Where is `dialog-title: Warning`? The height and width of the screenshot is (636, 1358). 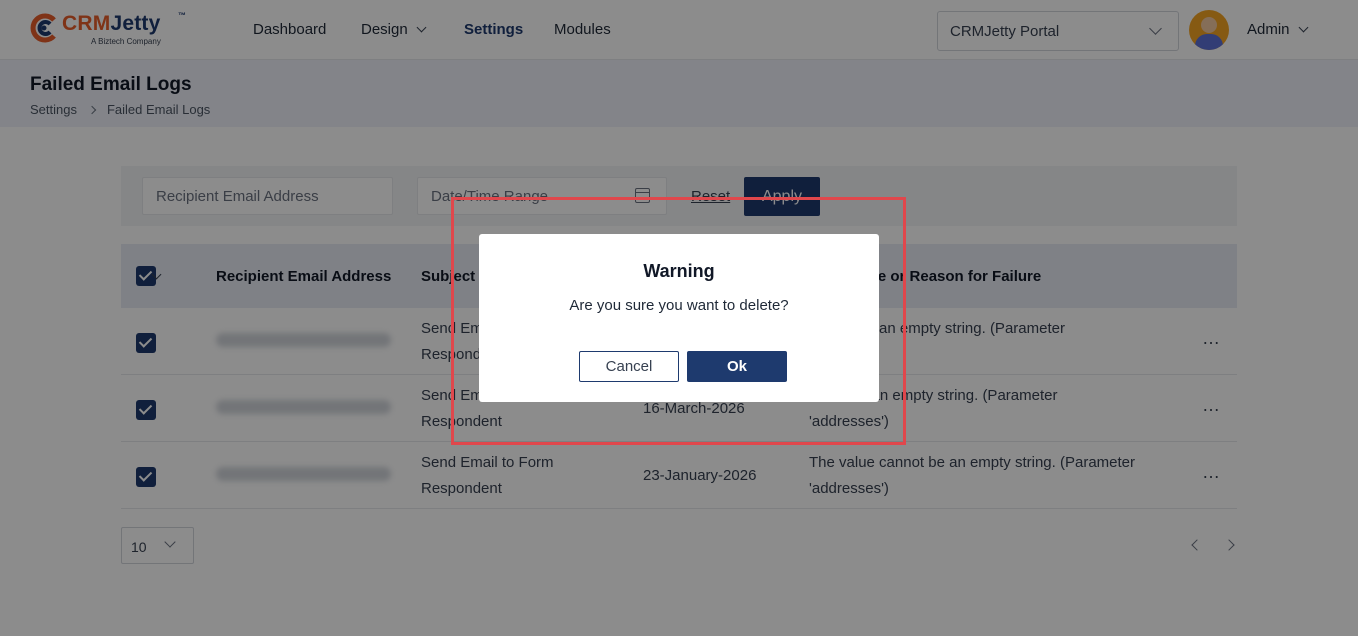
dialog-title: Warning is located at coordinates (679, 271).